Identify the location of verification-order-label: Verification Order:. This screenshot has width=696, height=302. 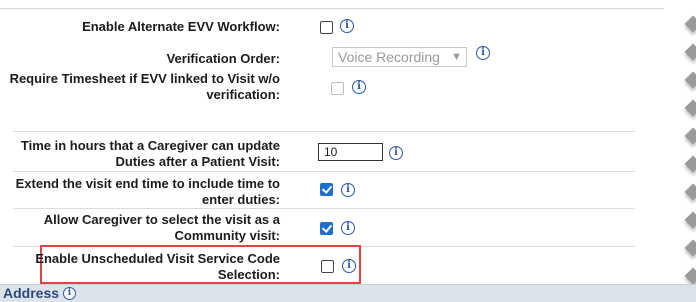
(223, 58).